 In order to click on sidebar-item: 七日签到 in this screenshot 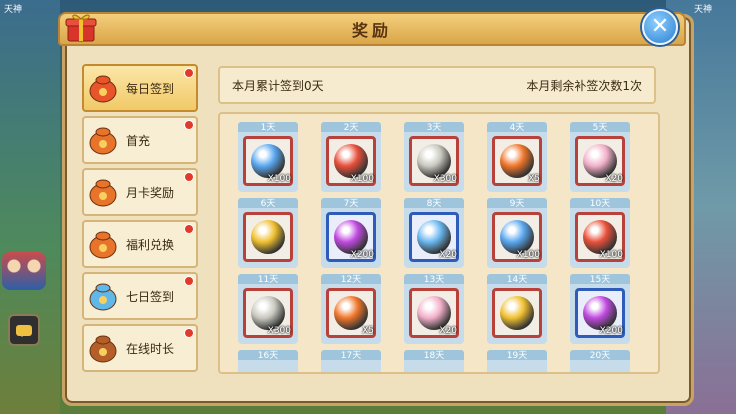, I will do `click(140, 296)`.